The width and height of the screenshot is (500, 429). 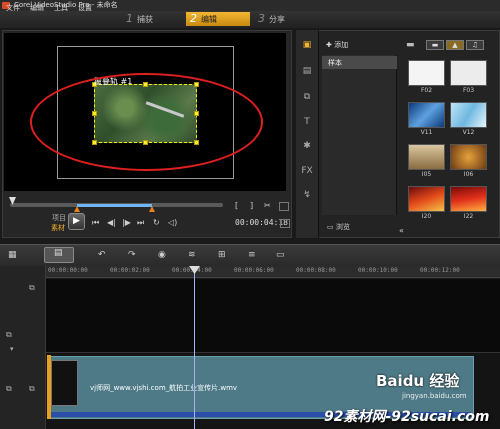 What do you see at coordinates (85, 8) in the screenshot?
I see `menu-settings: 设置` at bounding box center [85, 8].